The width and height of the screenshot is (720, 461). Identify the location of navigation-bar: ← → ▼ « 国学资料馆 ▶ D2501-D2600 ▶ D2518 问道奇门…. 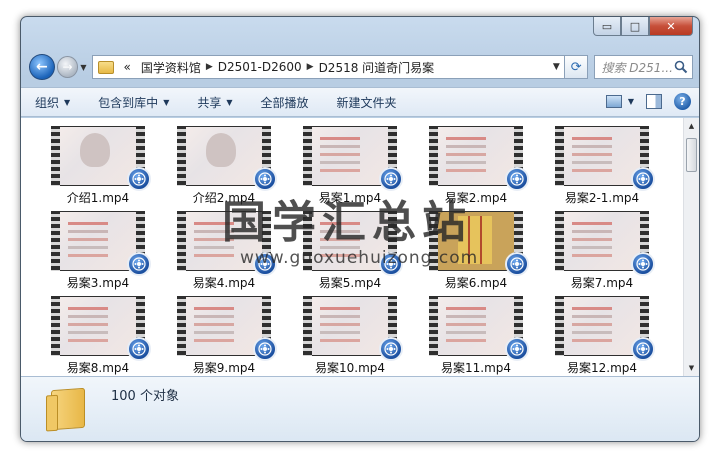
(361, 67).